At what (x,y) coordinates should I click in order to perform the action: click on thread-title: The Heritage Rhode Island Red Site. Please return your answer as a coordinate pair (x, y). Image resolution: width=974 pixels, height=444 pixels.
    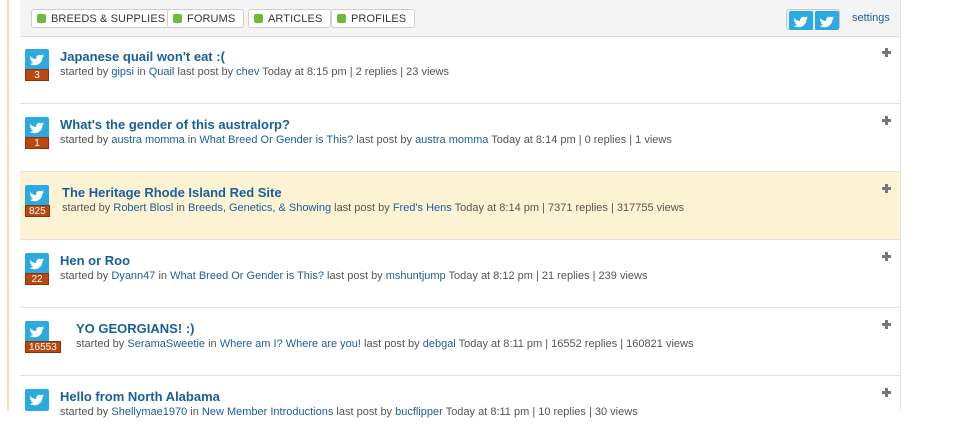
    Looking at the image, I should click on (172, 192).